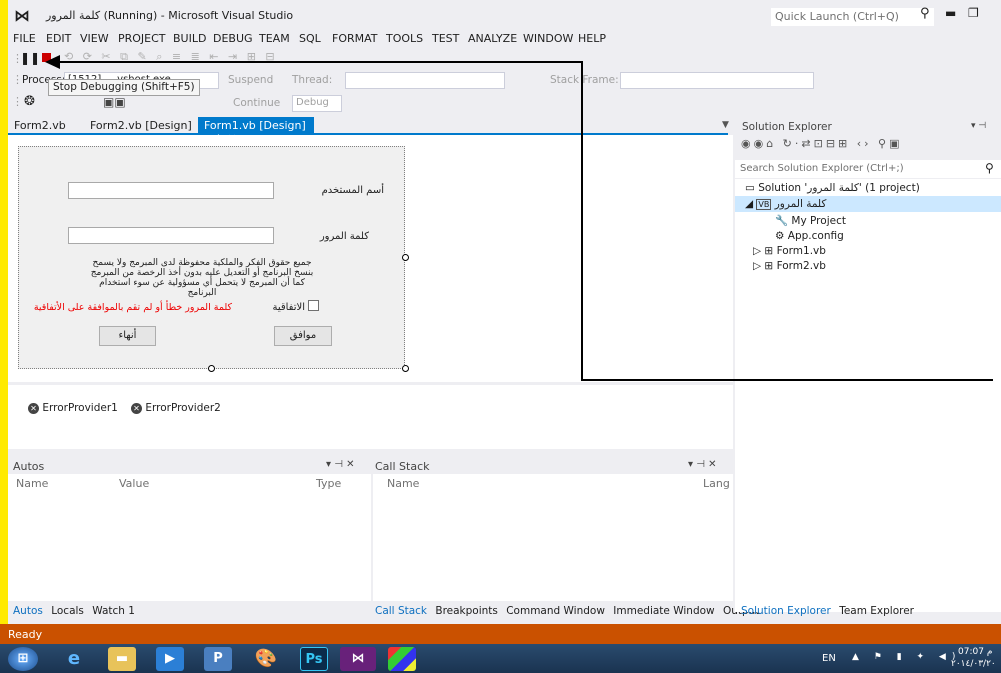 The width and height of the screenshot is (1001, 673). What do you see at coordinates (124, 87) in the screenshot?
I see `stop-debugging-tooltip: Stop Debugging (Shift+F5)` at bounding box center [124, 87].